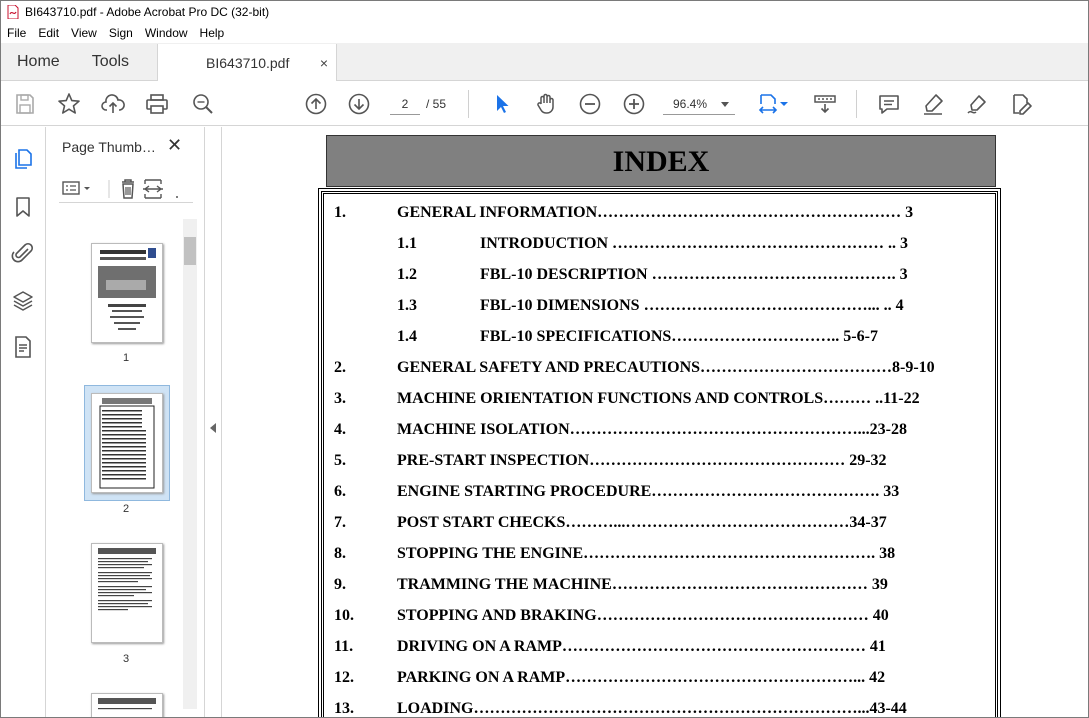  What do you see at coordinates (933, 104) in the screenshot?
I see `highlight-pen-icon` at bounding box center [933, 104].